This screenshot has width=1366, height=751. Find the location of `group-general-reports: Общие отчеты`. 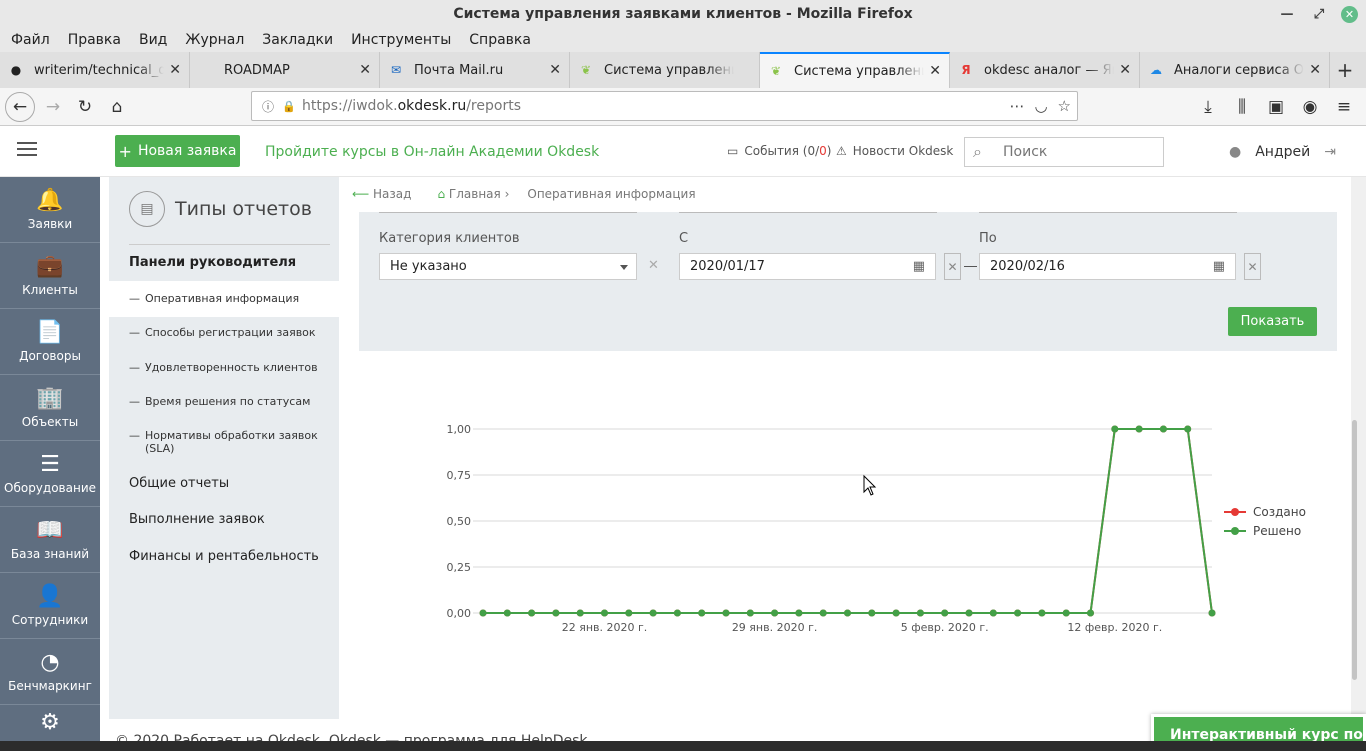

group-general-reports: Общие отчеты is located at coordinates (179, 483).